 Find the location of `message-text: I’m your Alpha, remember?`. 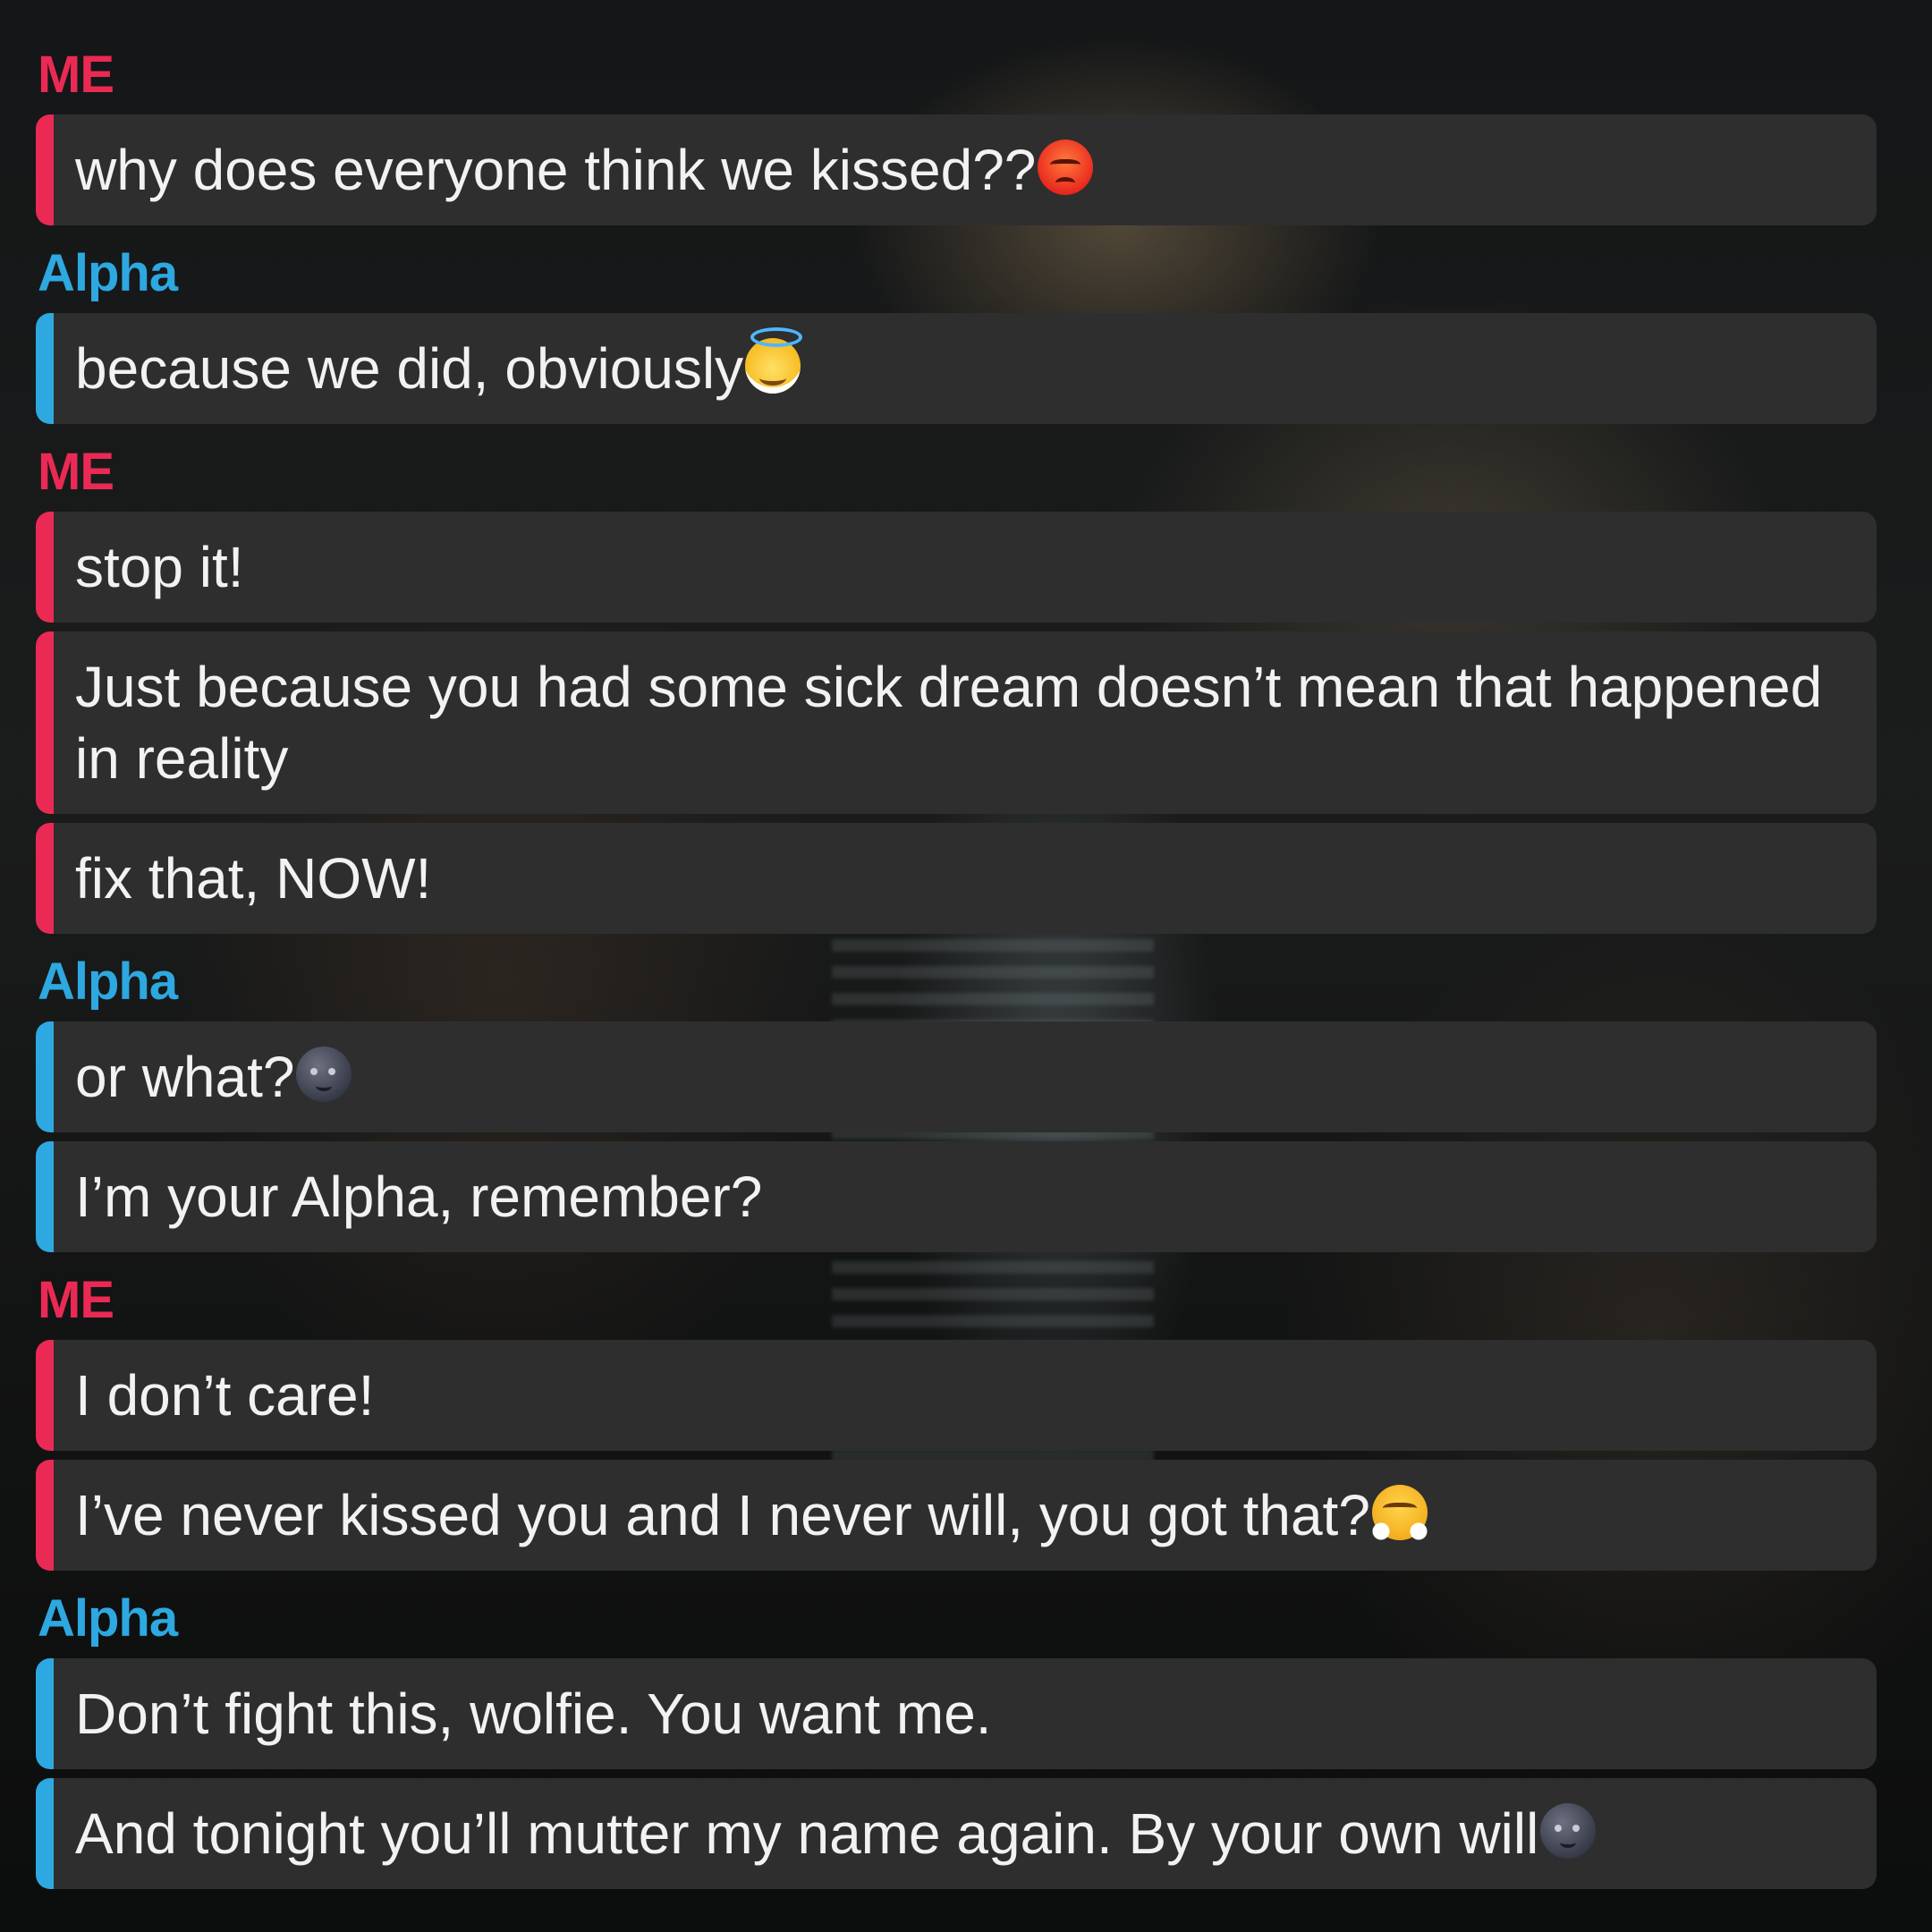

message-text: I’m your Alpha, remember? is located at coordinates (419, 1197).